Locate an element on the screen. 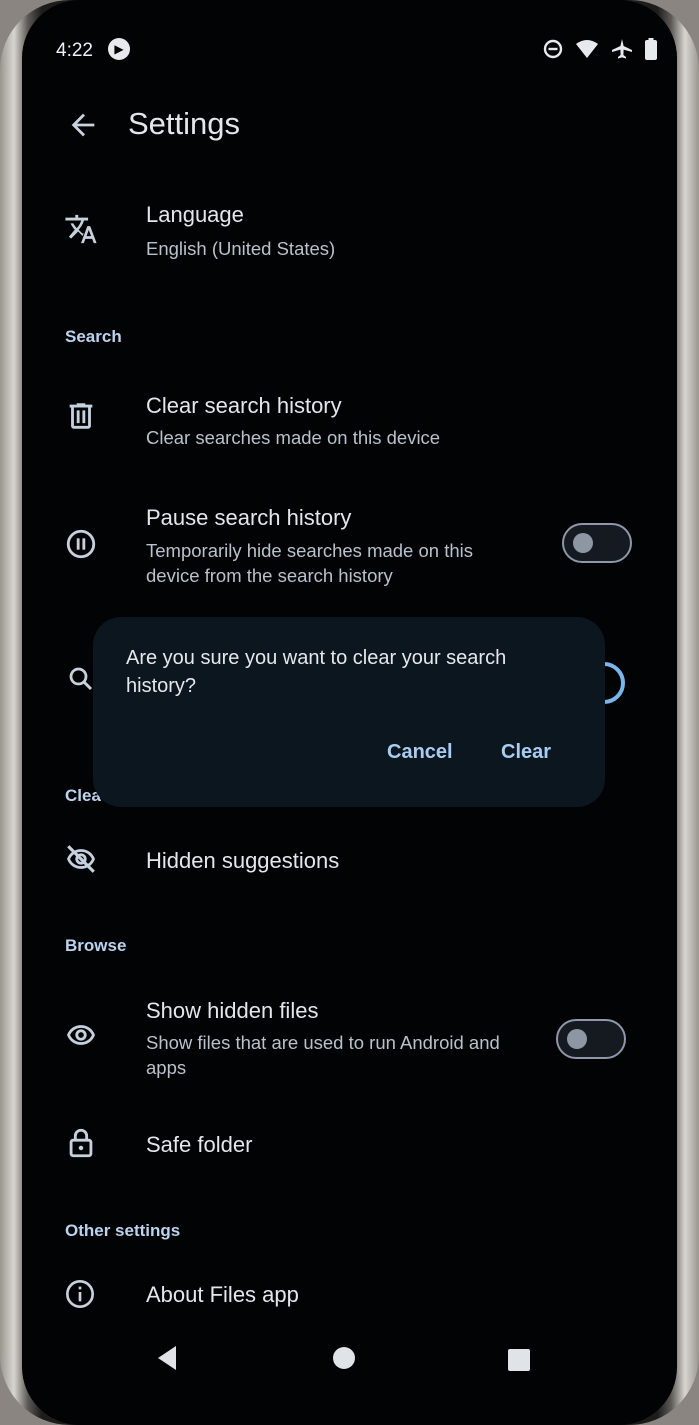  media-icon: ▶ is located at coordinates (119, 49).